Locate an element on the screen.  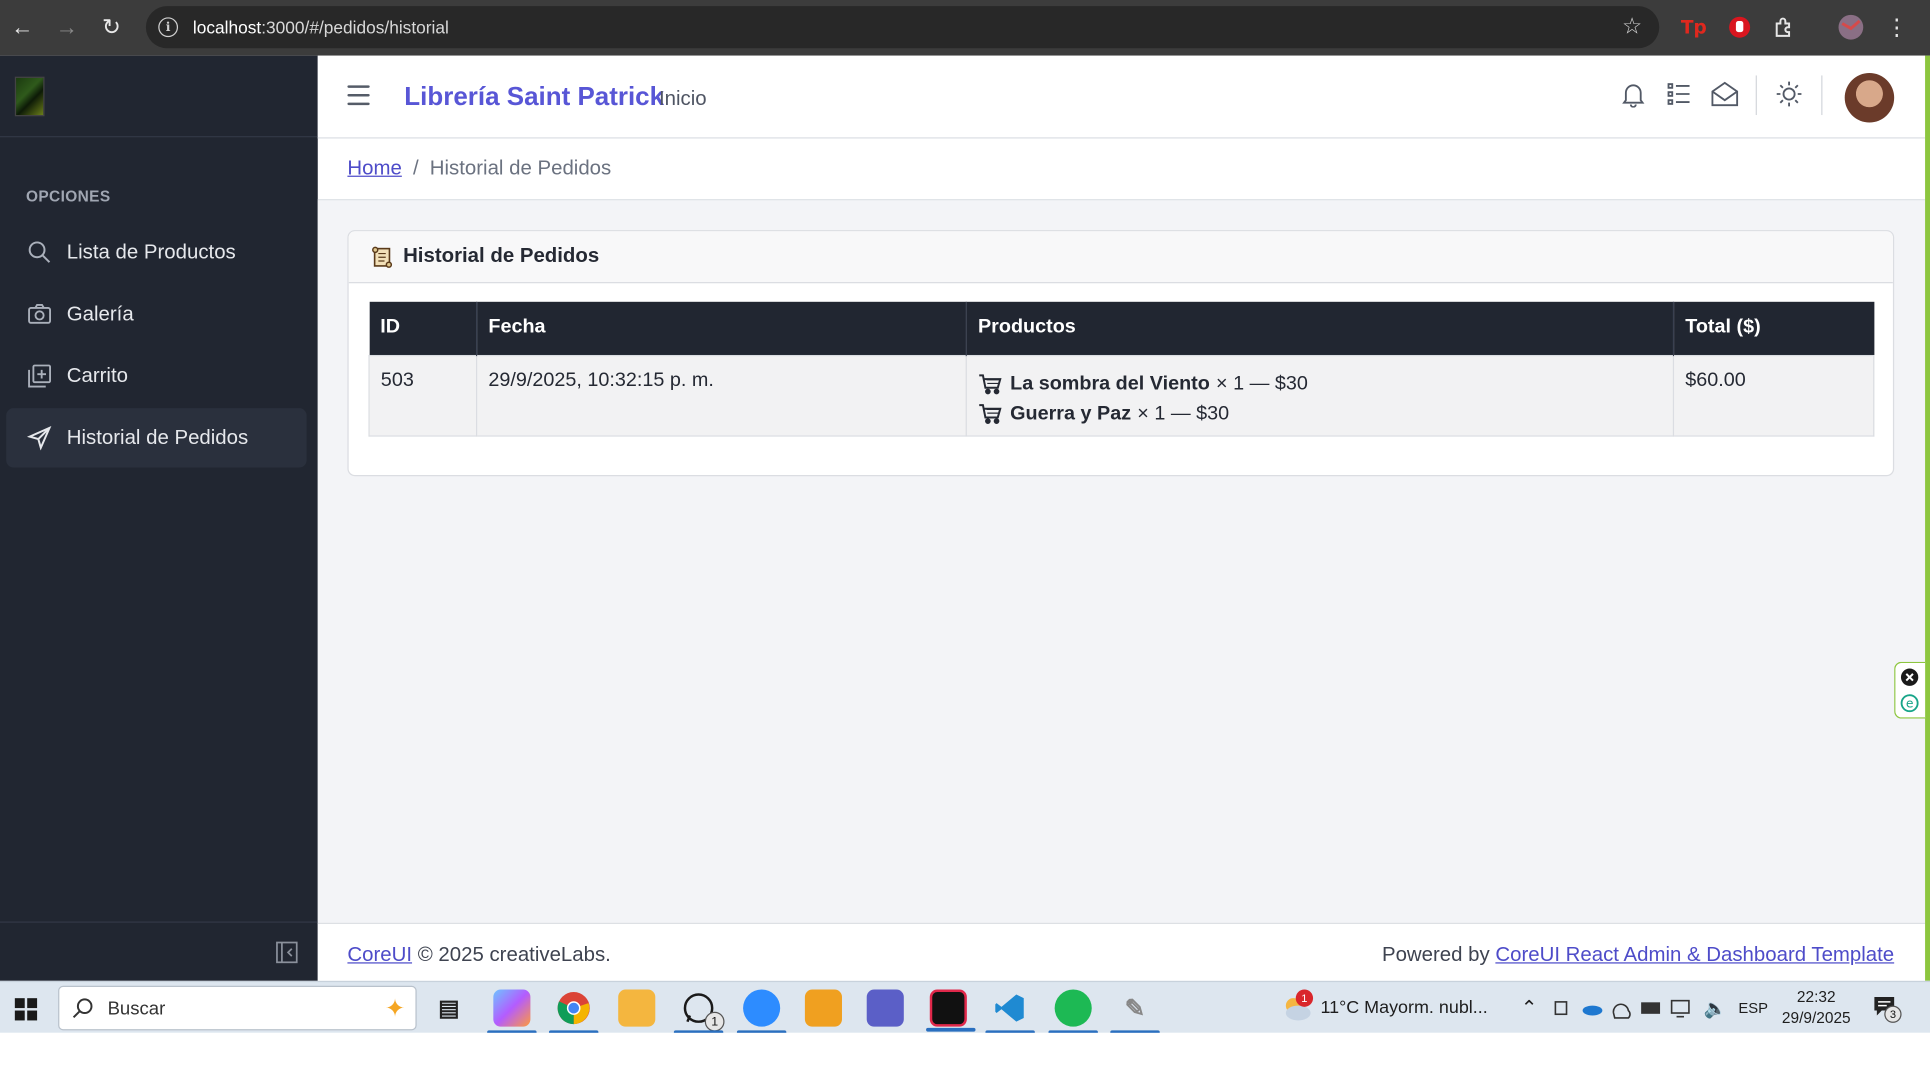
sidebar-collapse-icon is located at coordinates (287, 952).